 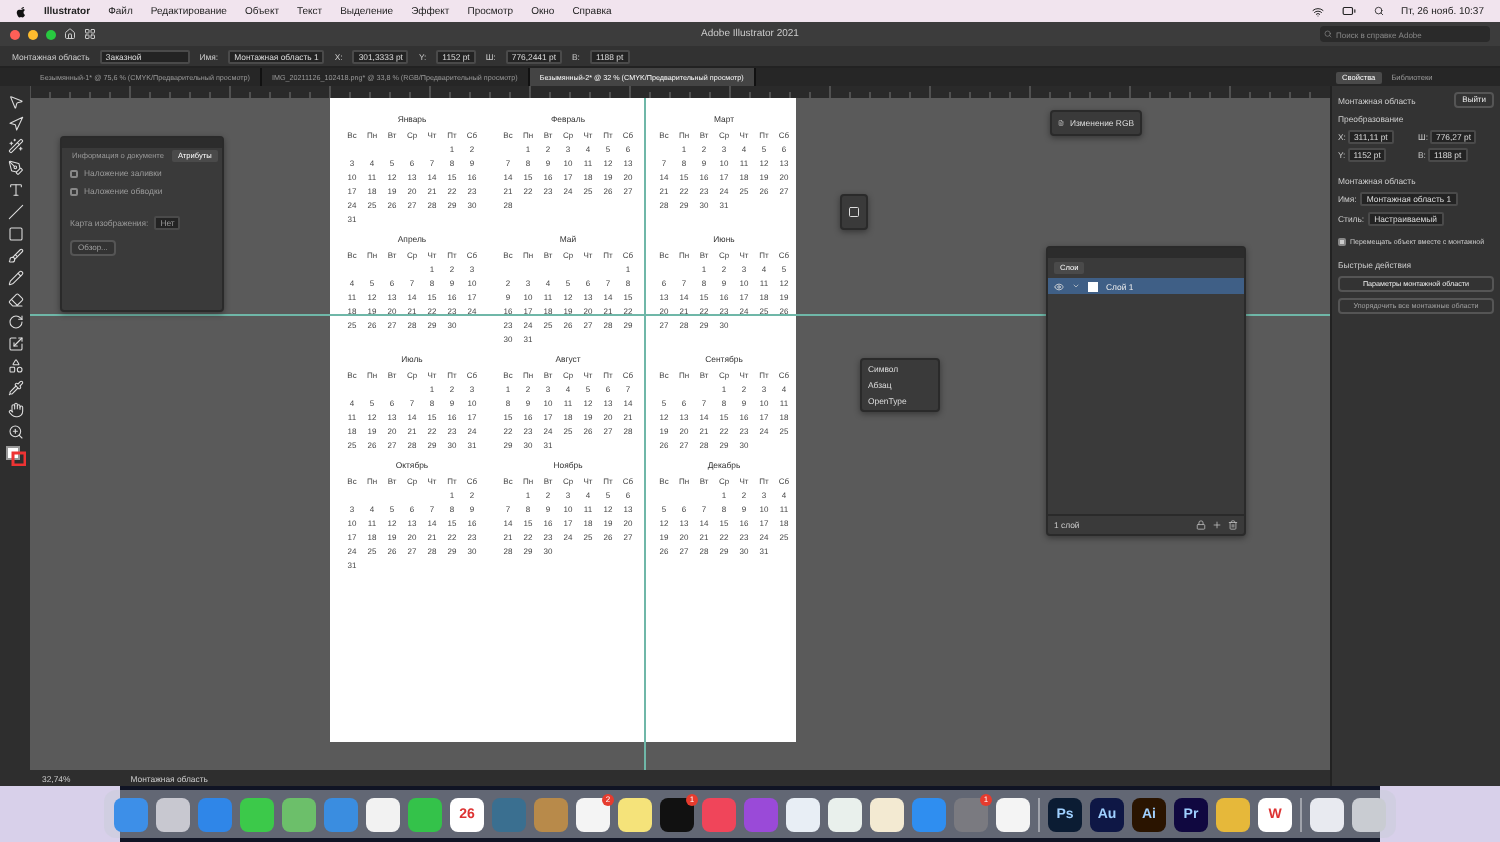 What do you see at coordinates (15, 366) in the screenshot?
I see `shapes-icon` at bounding box center [15, 366].